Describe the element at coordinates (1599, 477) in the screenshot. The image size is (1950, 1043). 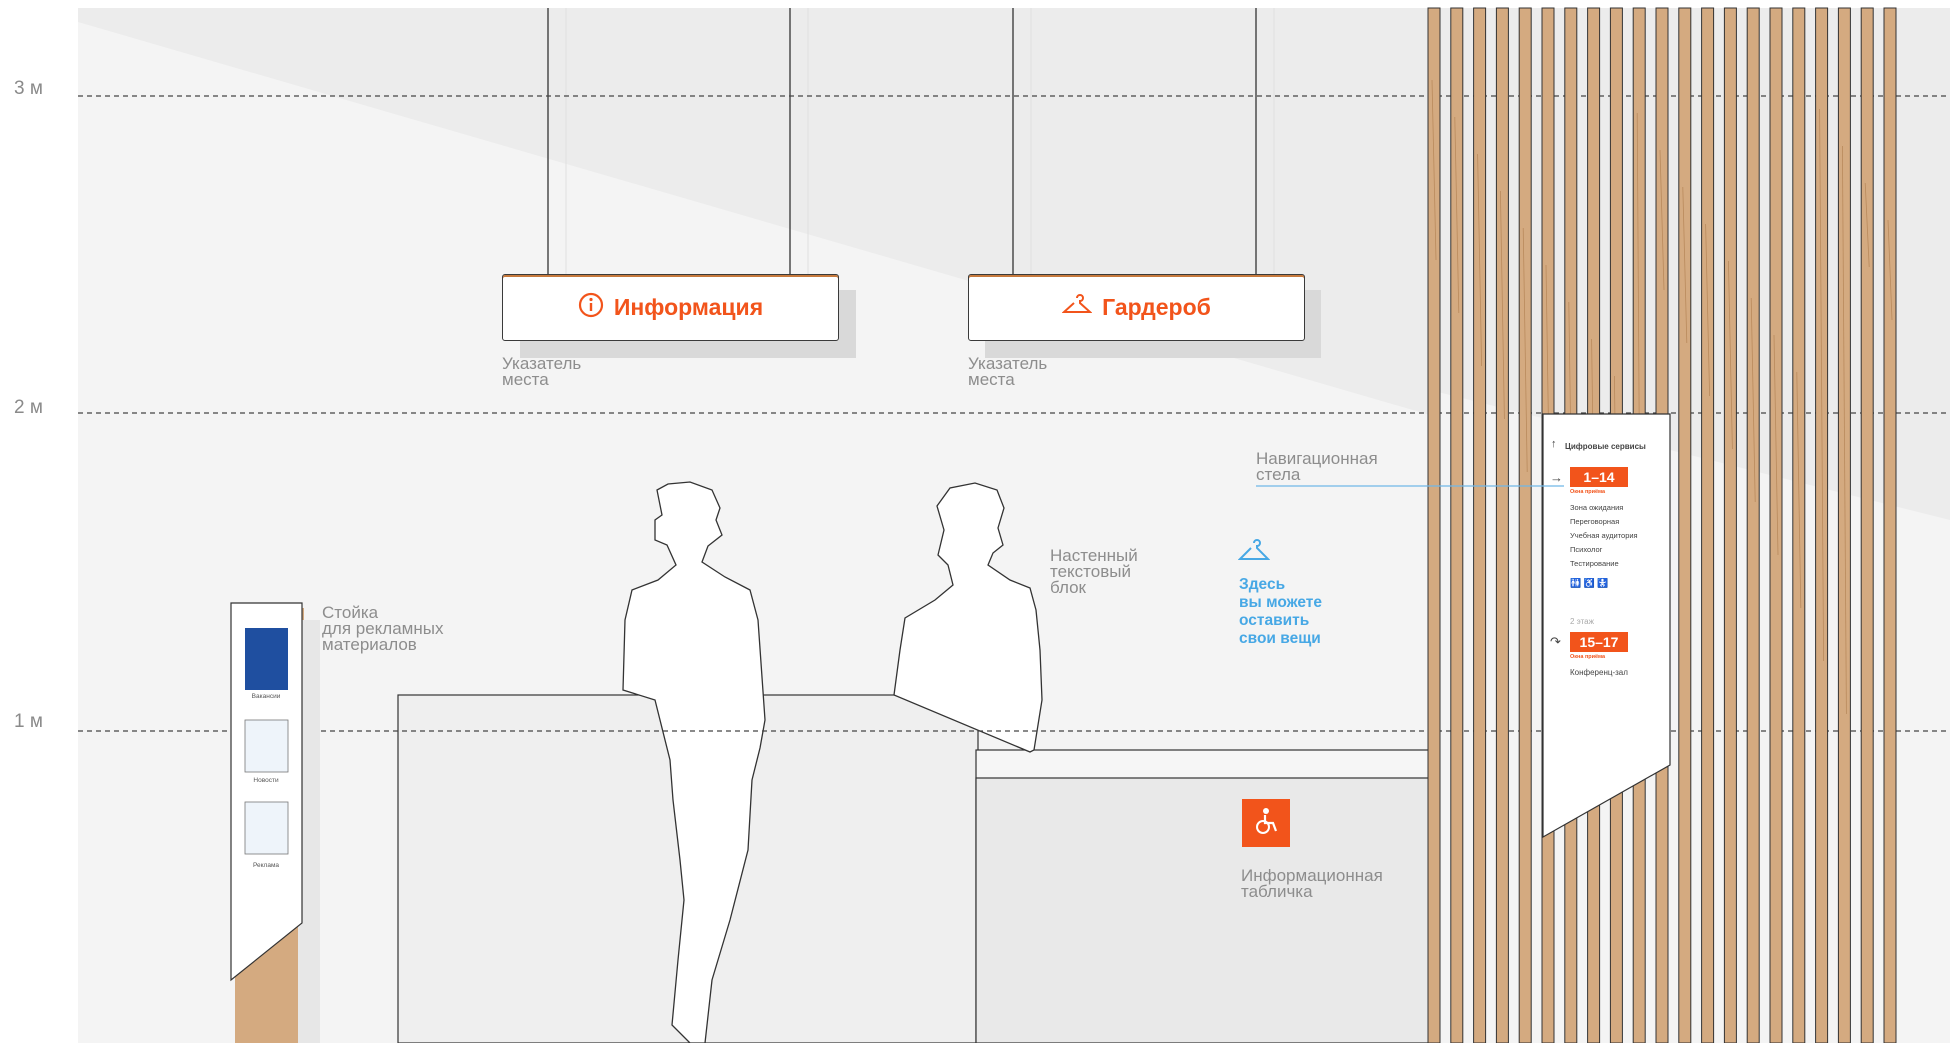
I see `stele-badge-1: 1–14` at that location.